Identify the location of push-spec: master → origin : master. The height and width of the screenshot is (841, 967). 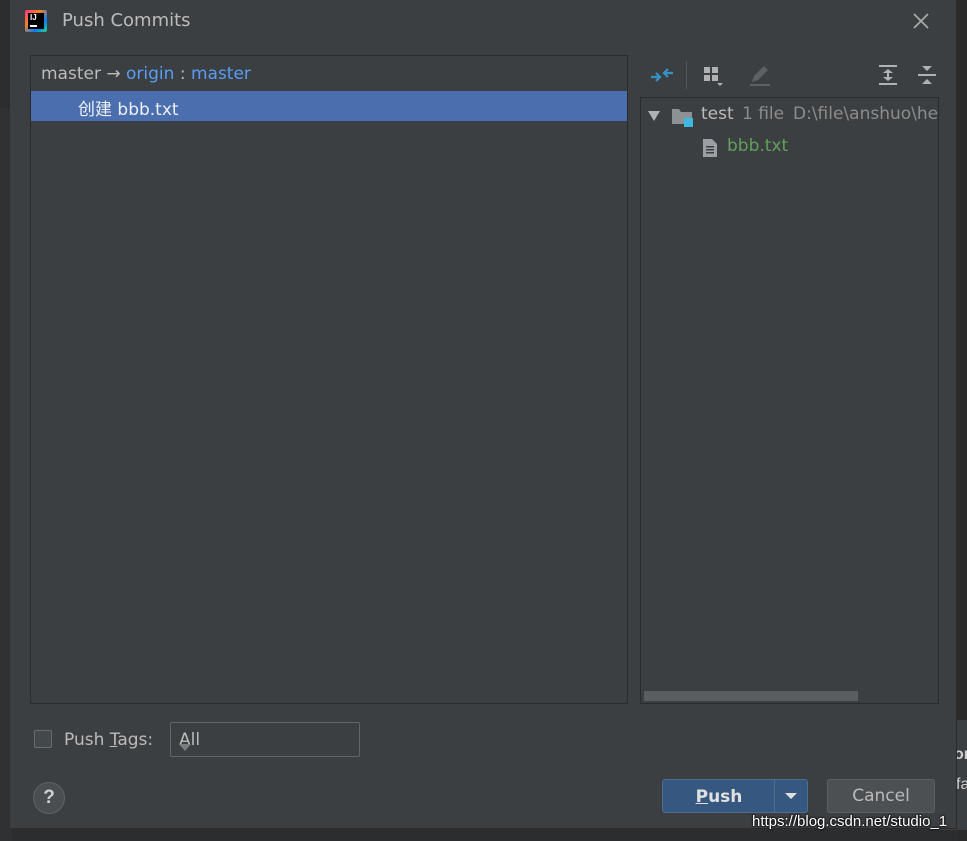
(146, 74).